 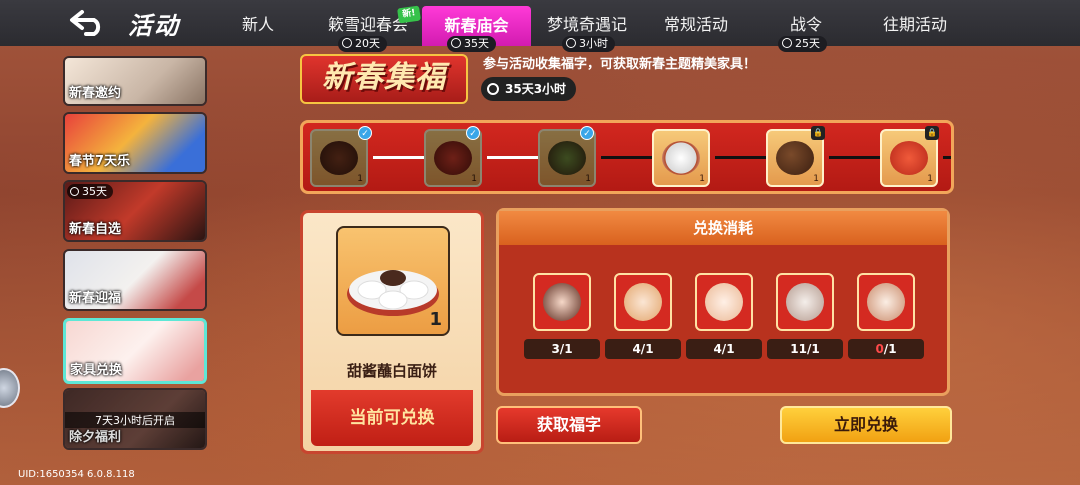 I want to click on pot-dish-icon, so click(x=339, y=158).